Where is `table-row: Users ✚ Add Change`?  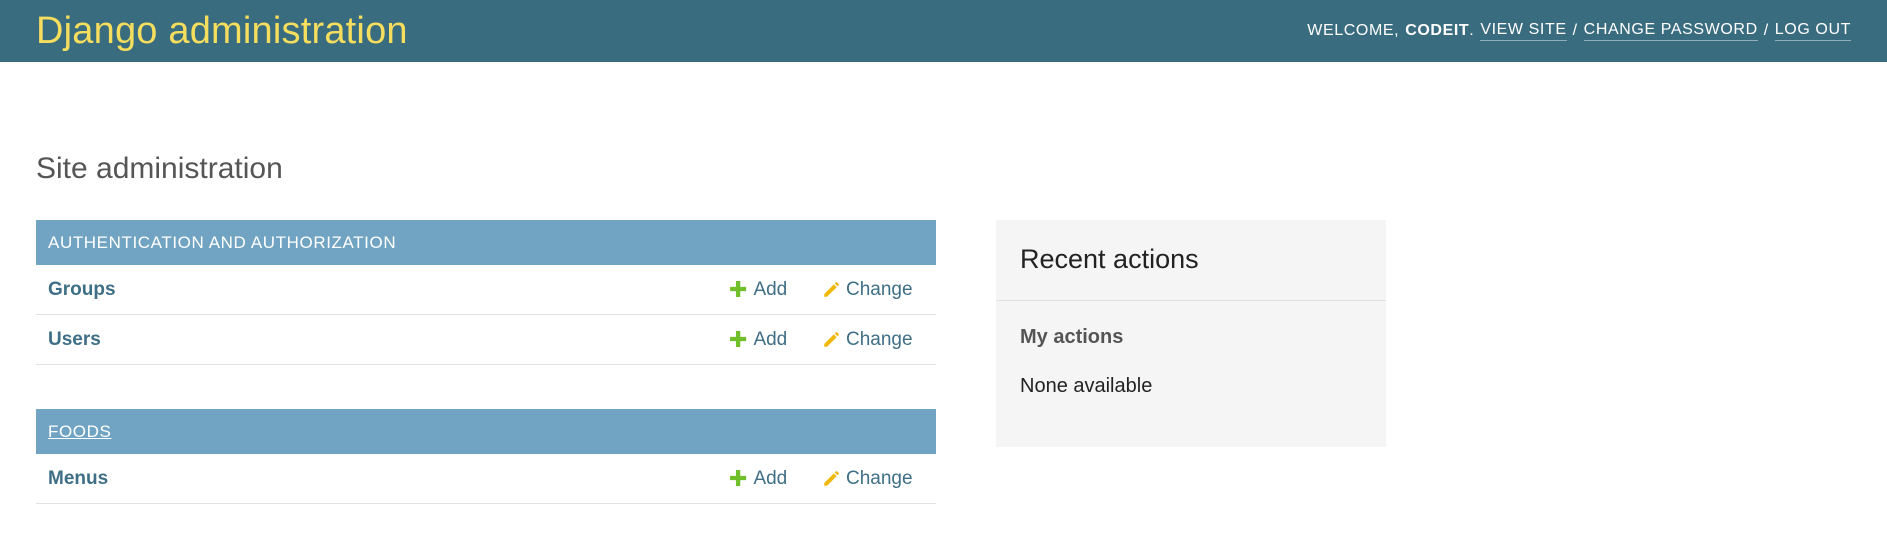
table-row: Users ✚ Add Change is located at coordinates (486, 340).